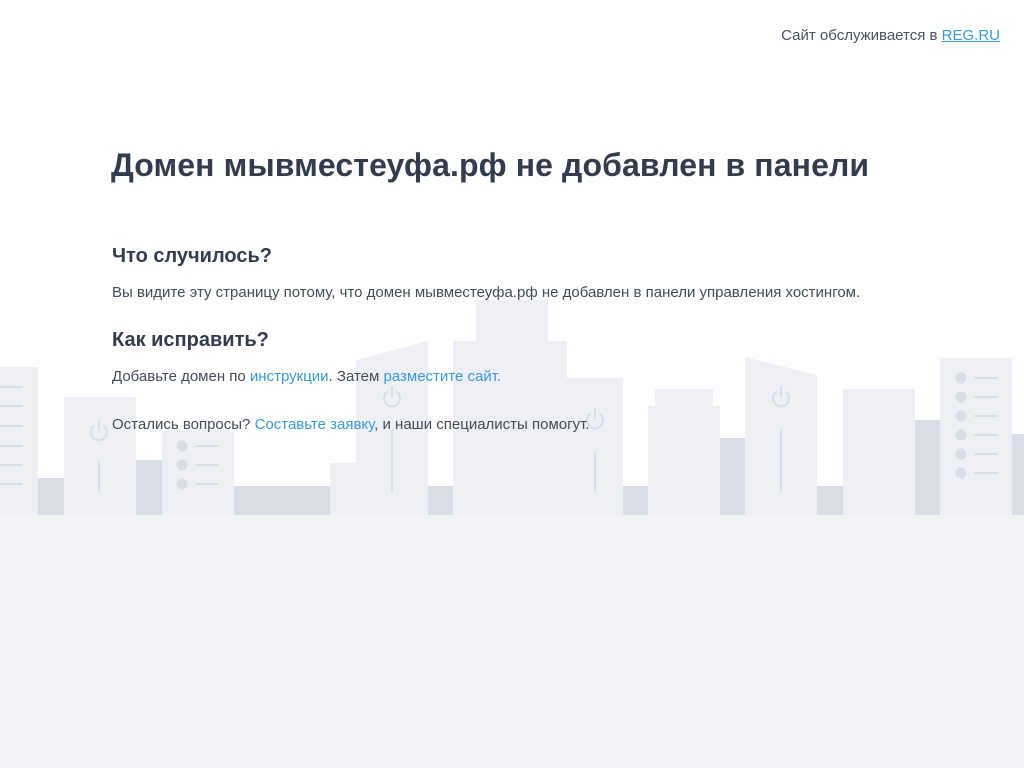 The height and width of the screenshot is (768, 1024). What do you see at coordinates (971, 35) in the screenshot?
I see `reg-ru-link: REG.RU` at bounding box center [971, 35].